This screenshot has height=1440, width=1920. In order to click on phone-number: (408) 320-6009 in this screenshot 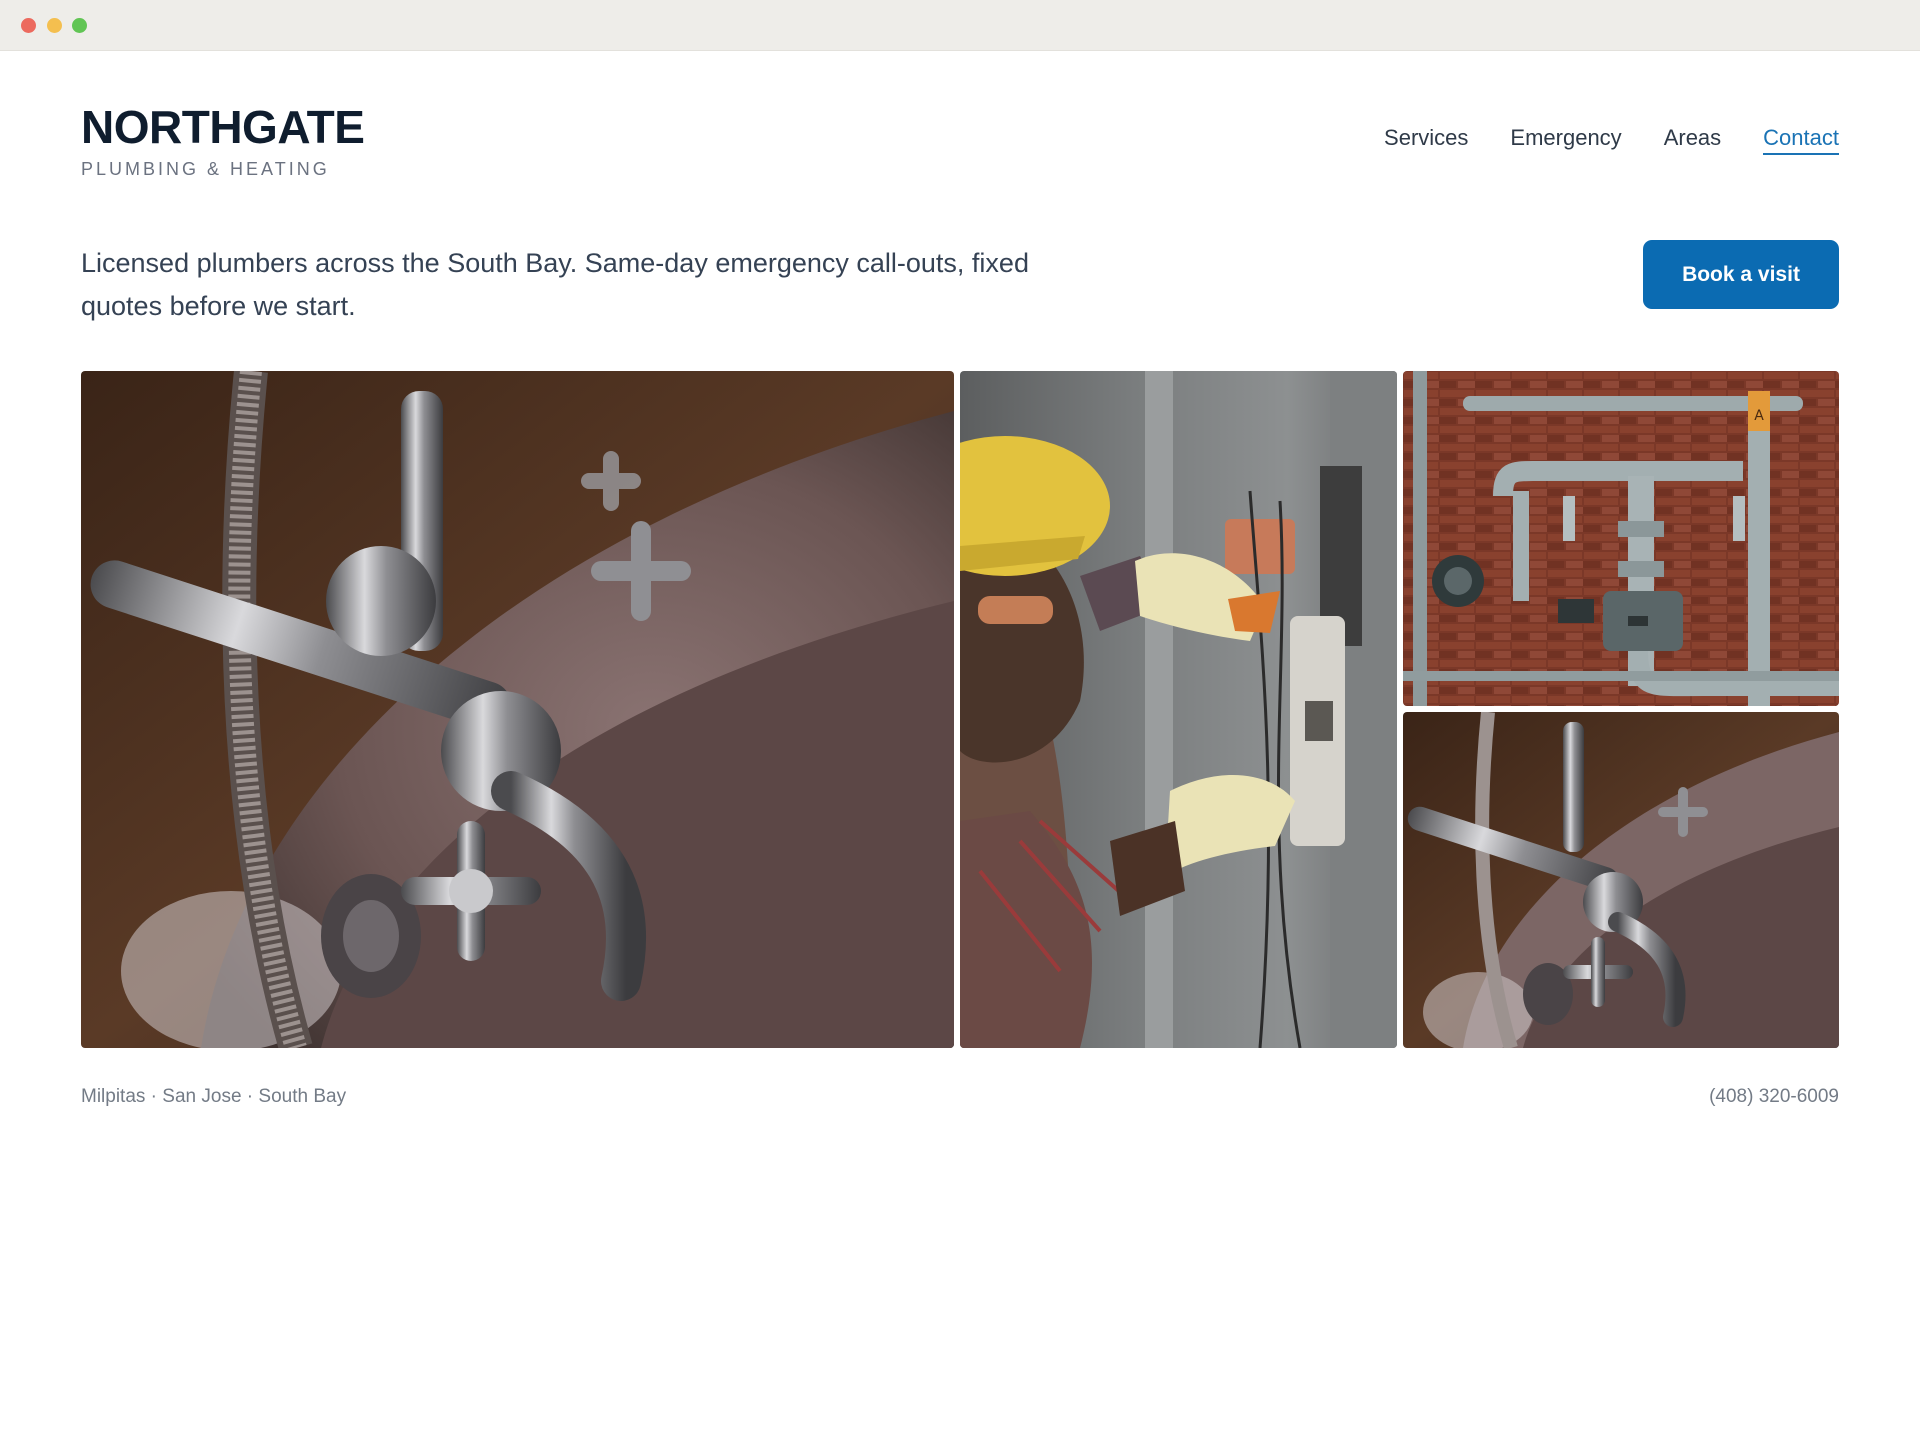, I will do `click(1774, 1097)`.